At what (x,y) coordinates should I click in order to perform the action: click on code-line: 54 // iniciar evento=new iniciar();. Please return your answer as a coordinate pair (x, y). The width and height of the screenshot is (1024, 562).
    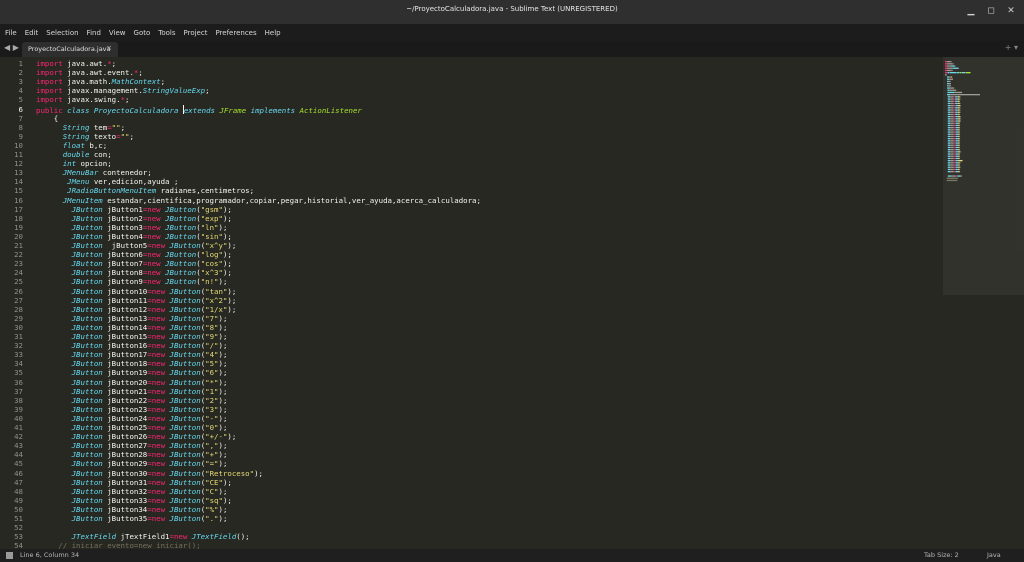
    Looking at the image, I should click on (470, 545).